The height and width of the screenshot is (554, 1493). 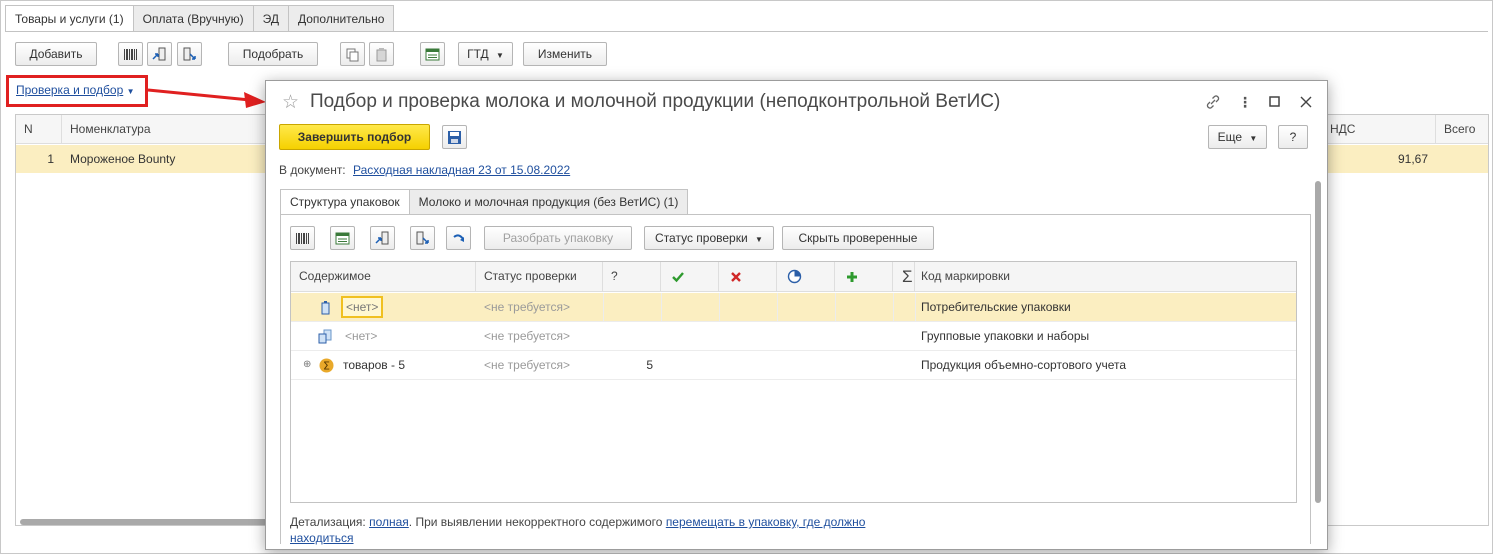 I want to click on copy-icon, so click(x=352, y=54).